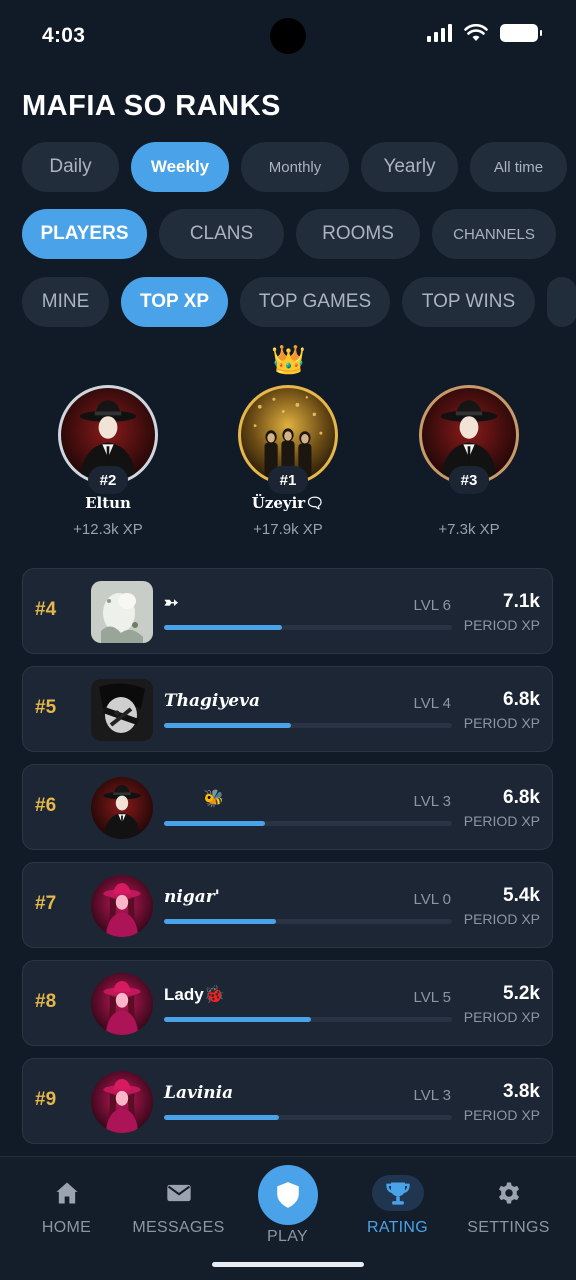 This screenshot has width=576, height=1280. Describe the element at coordinates (46, 1099) in the screenshot. I see `row-rank: #9` at that location.